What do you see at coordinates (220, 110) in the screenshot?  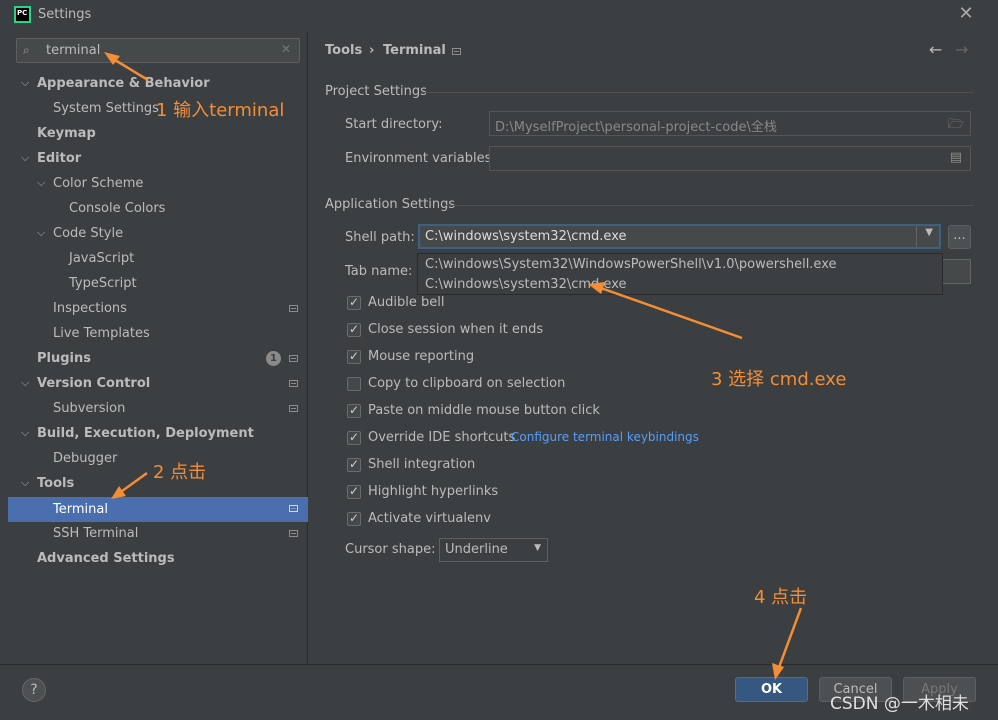 I see `annotation-step-1: 1 输入terminal` at bounding box center [220, 110].